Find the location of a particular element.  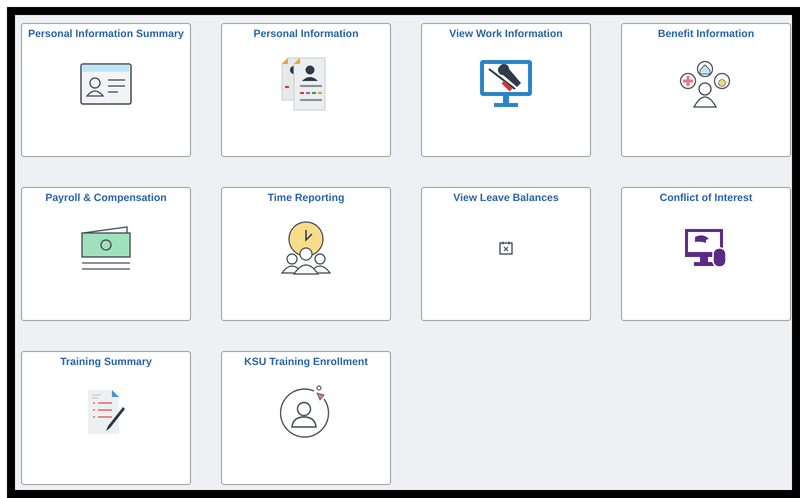

calendar-icon is located at coordinates (506, 248).